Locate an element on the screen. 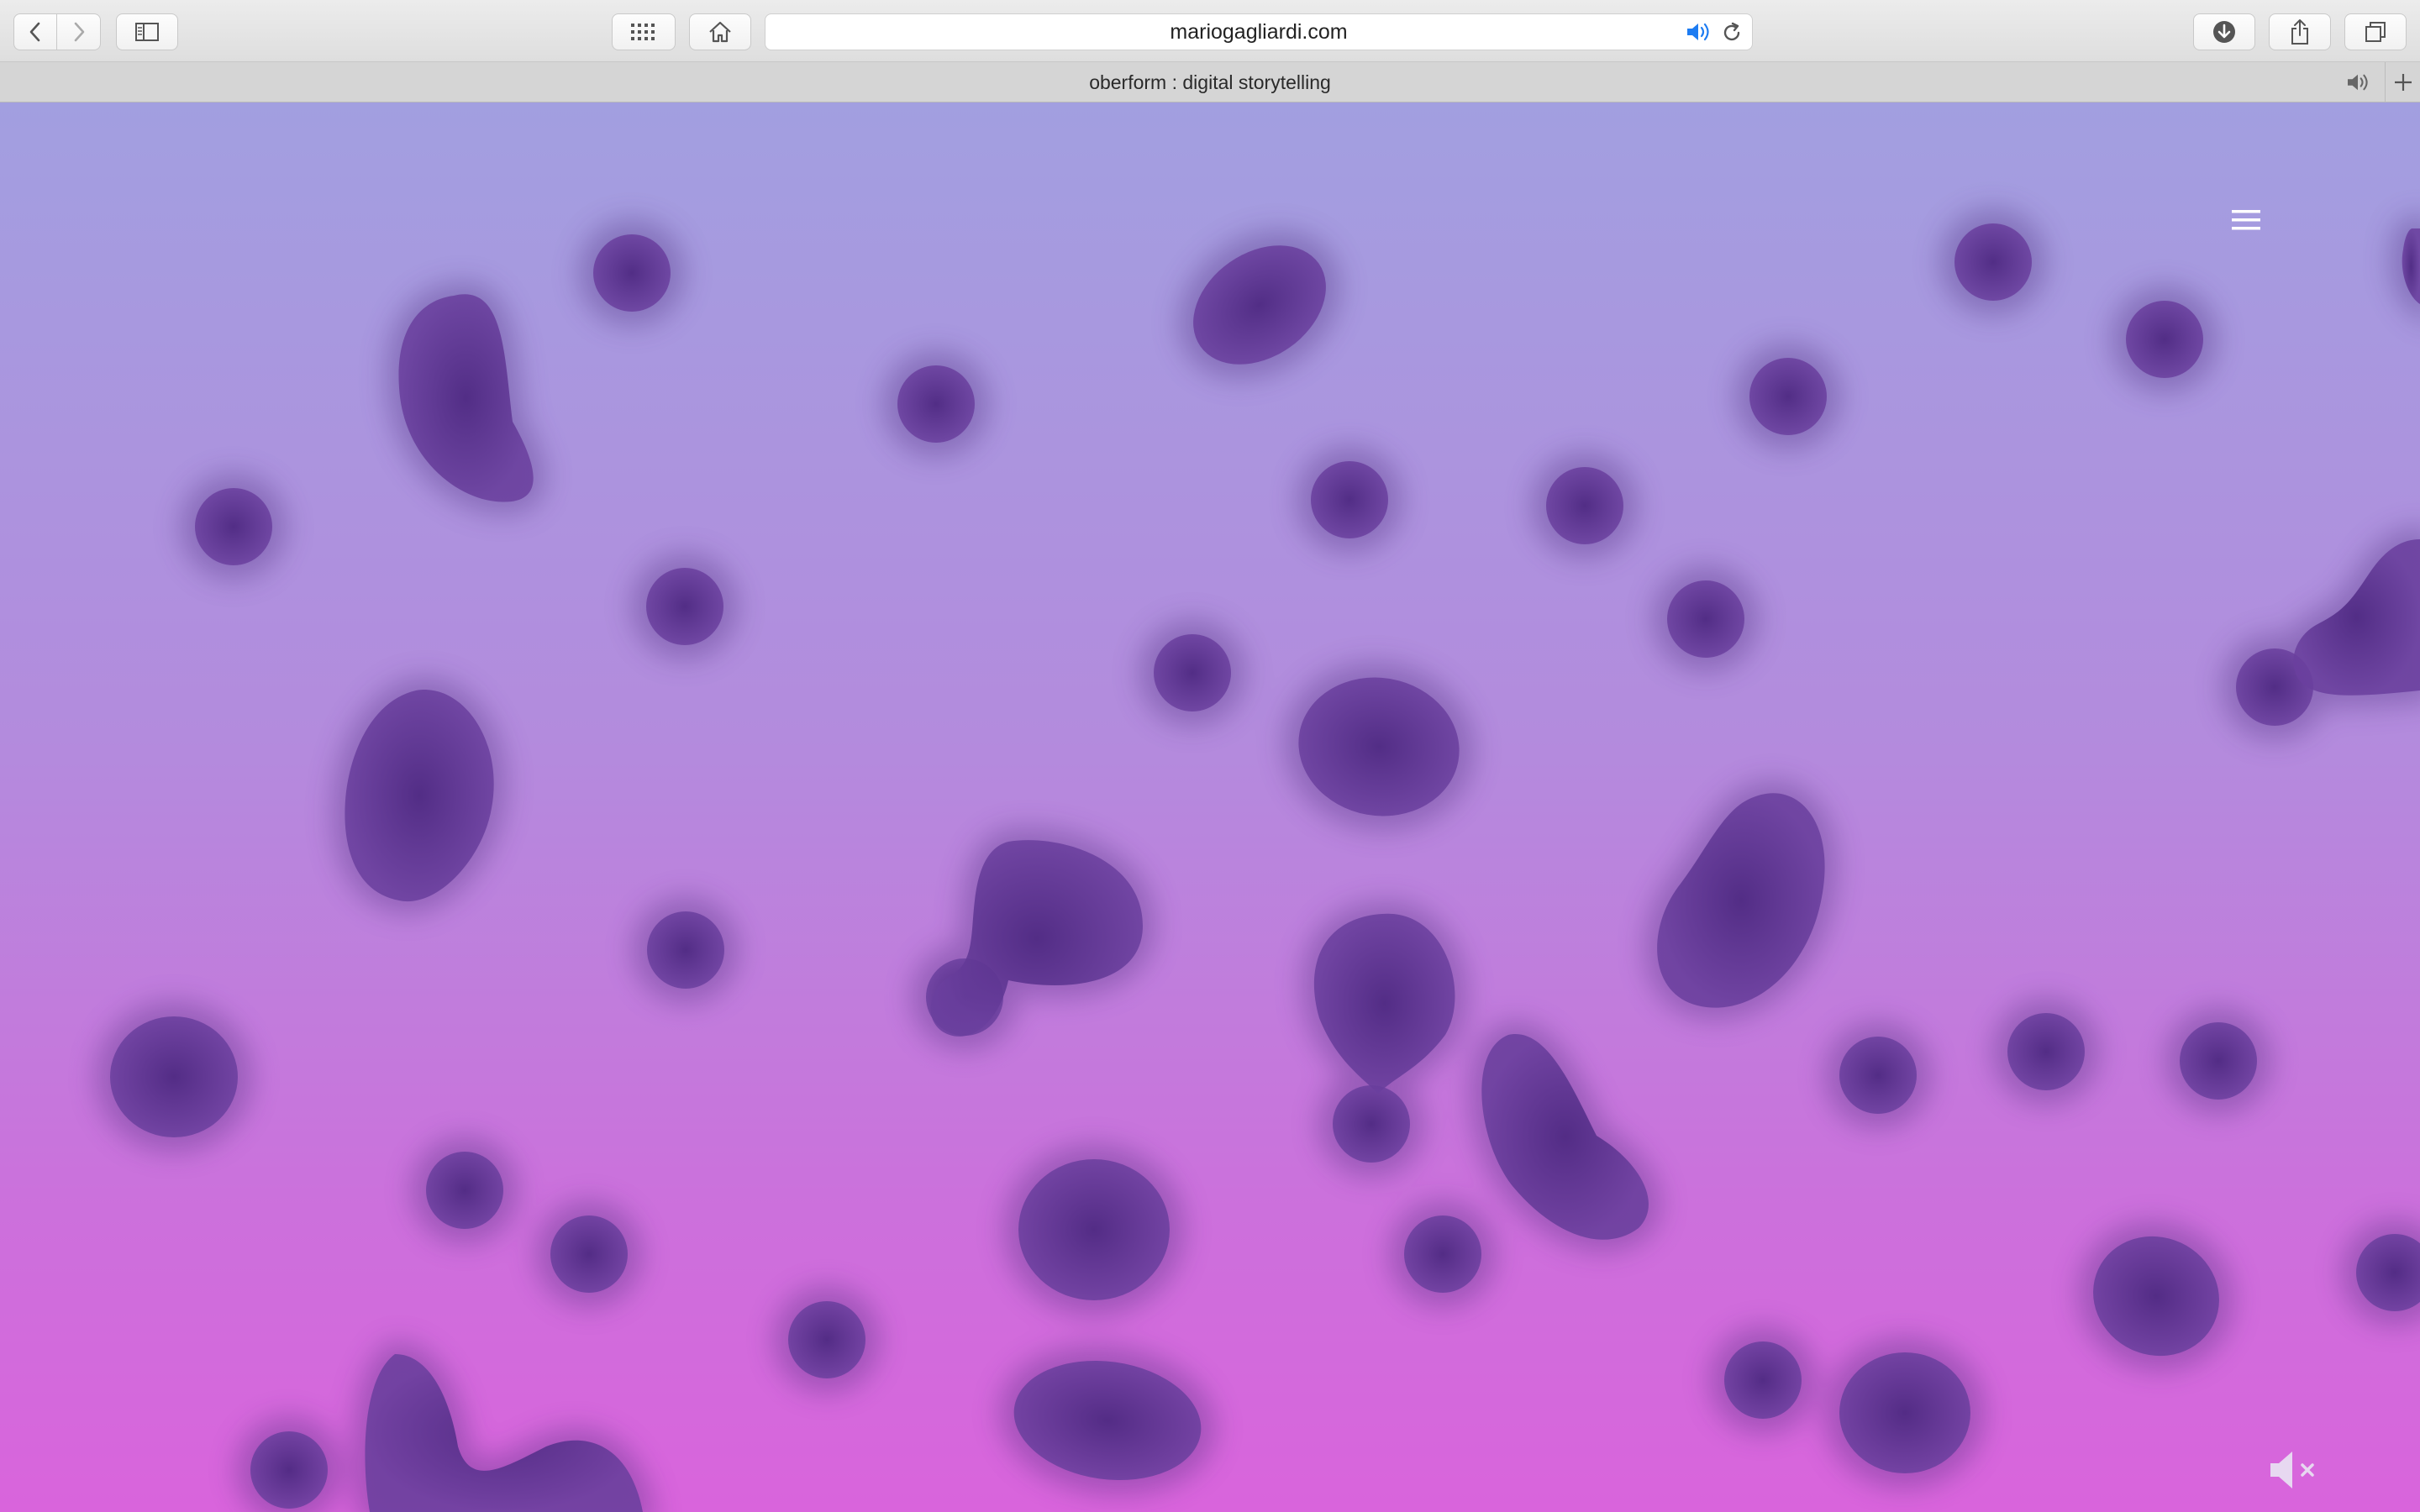  plus-icon is located at coordinates (2403, 82).